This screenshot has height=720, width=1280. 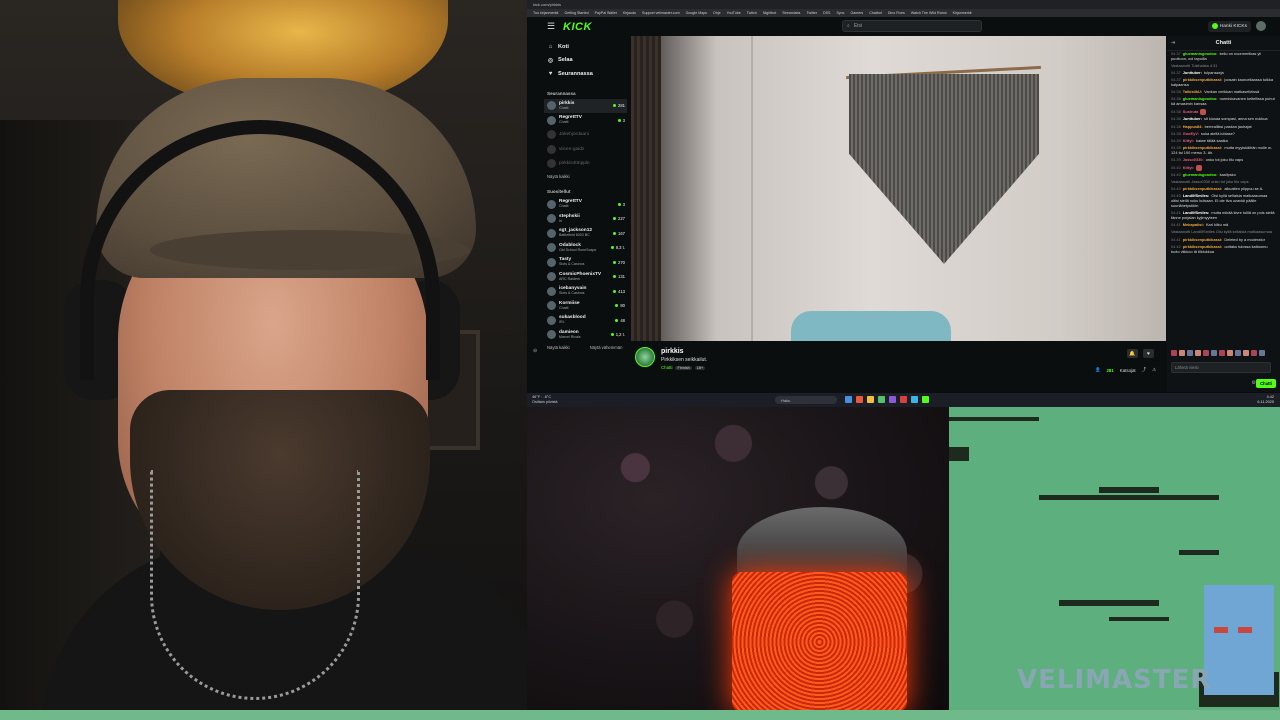 What do you see at coordinates (914, 399) in the screenshot?
I see `app-icon` at bounding box center [914, 399].